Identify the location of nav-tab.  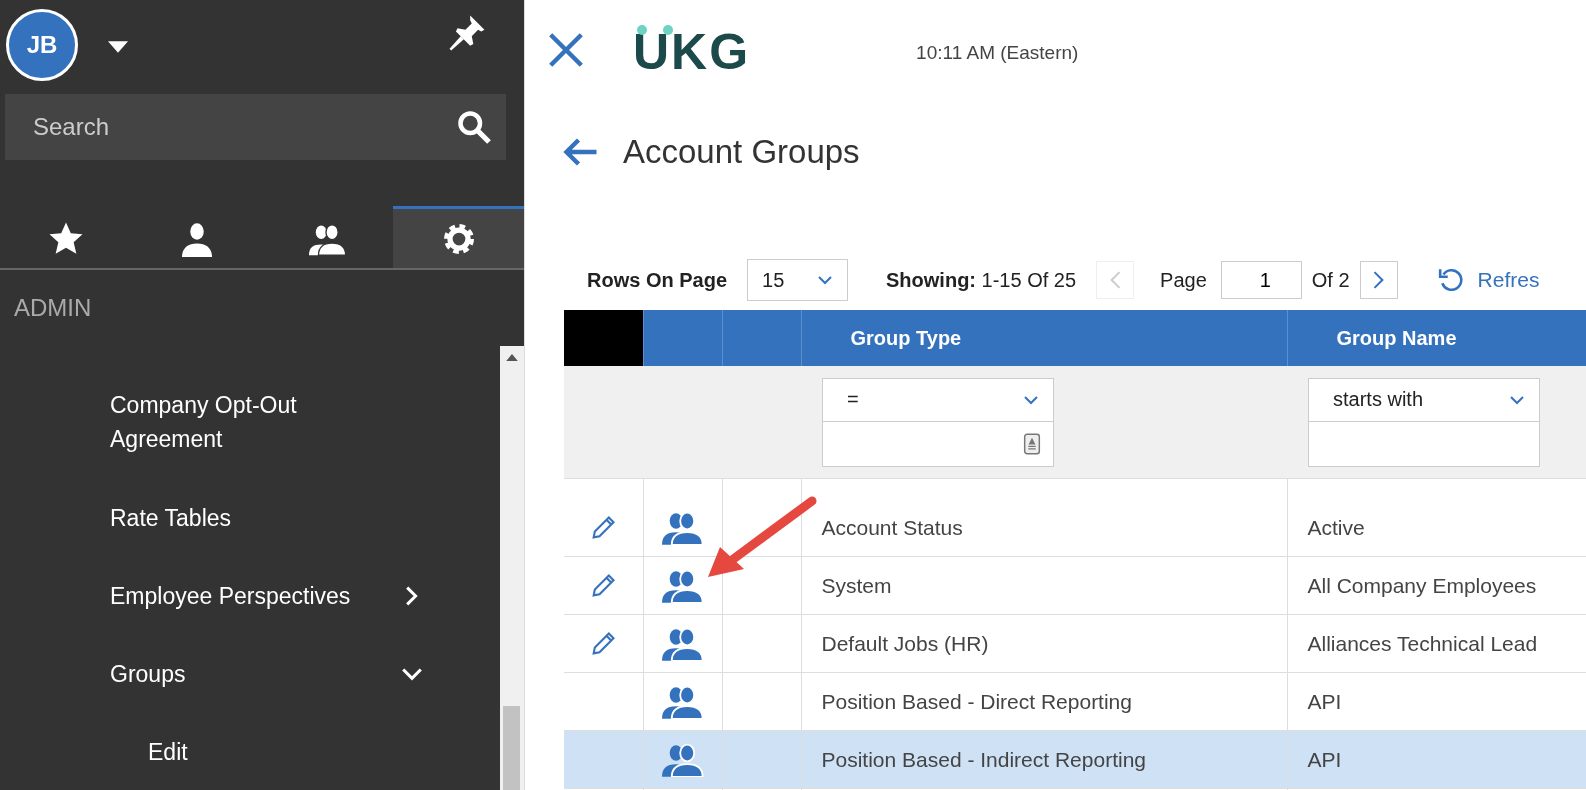
(458, 237).